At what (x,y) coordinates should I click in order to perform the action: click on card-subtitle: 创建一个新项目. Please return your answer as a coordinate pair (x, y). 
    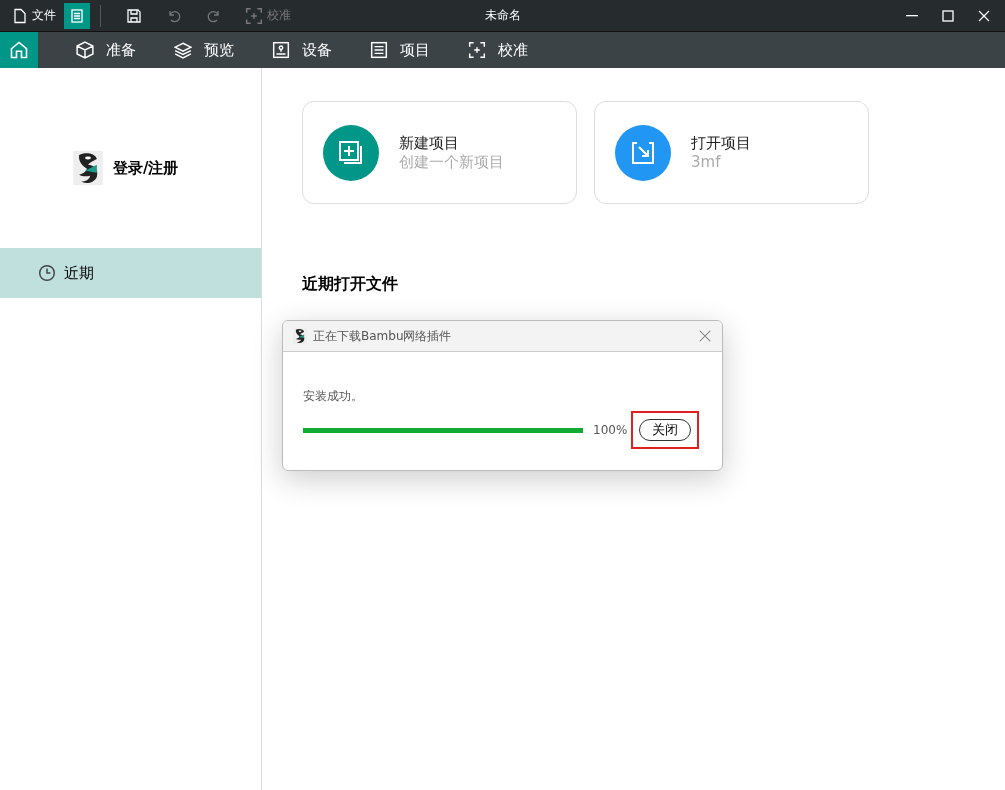
    Looking at the image, I should click on (451, 162).